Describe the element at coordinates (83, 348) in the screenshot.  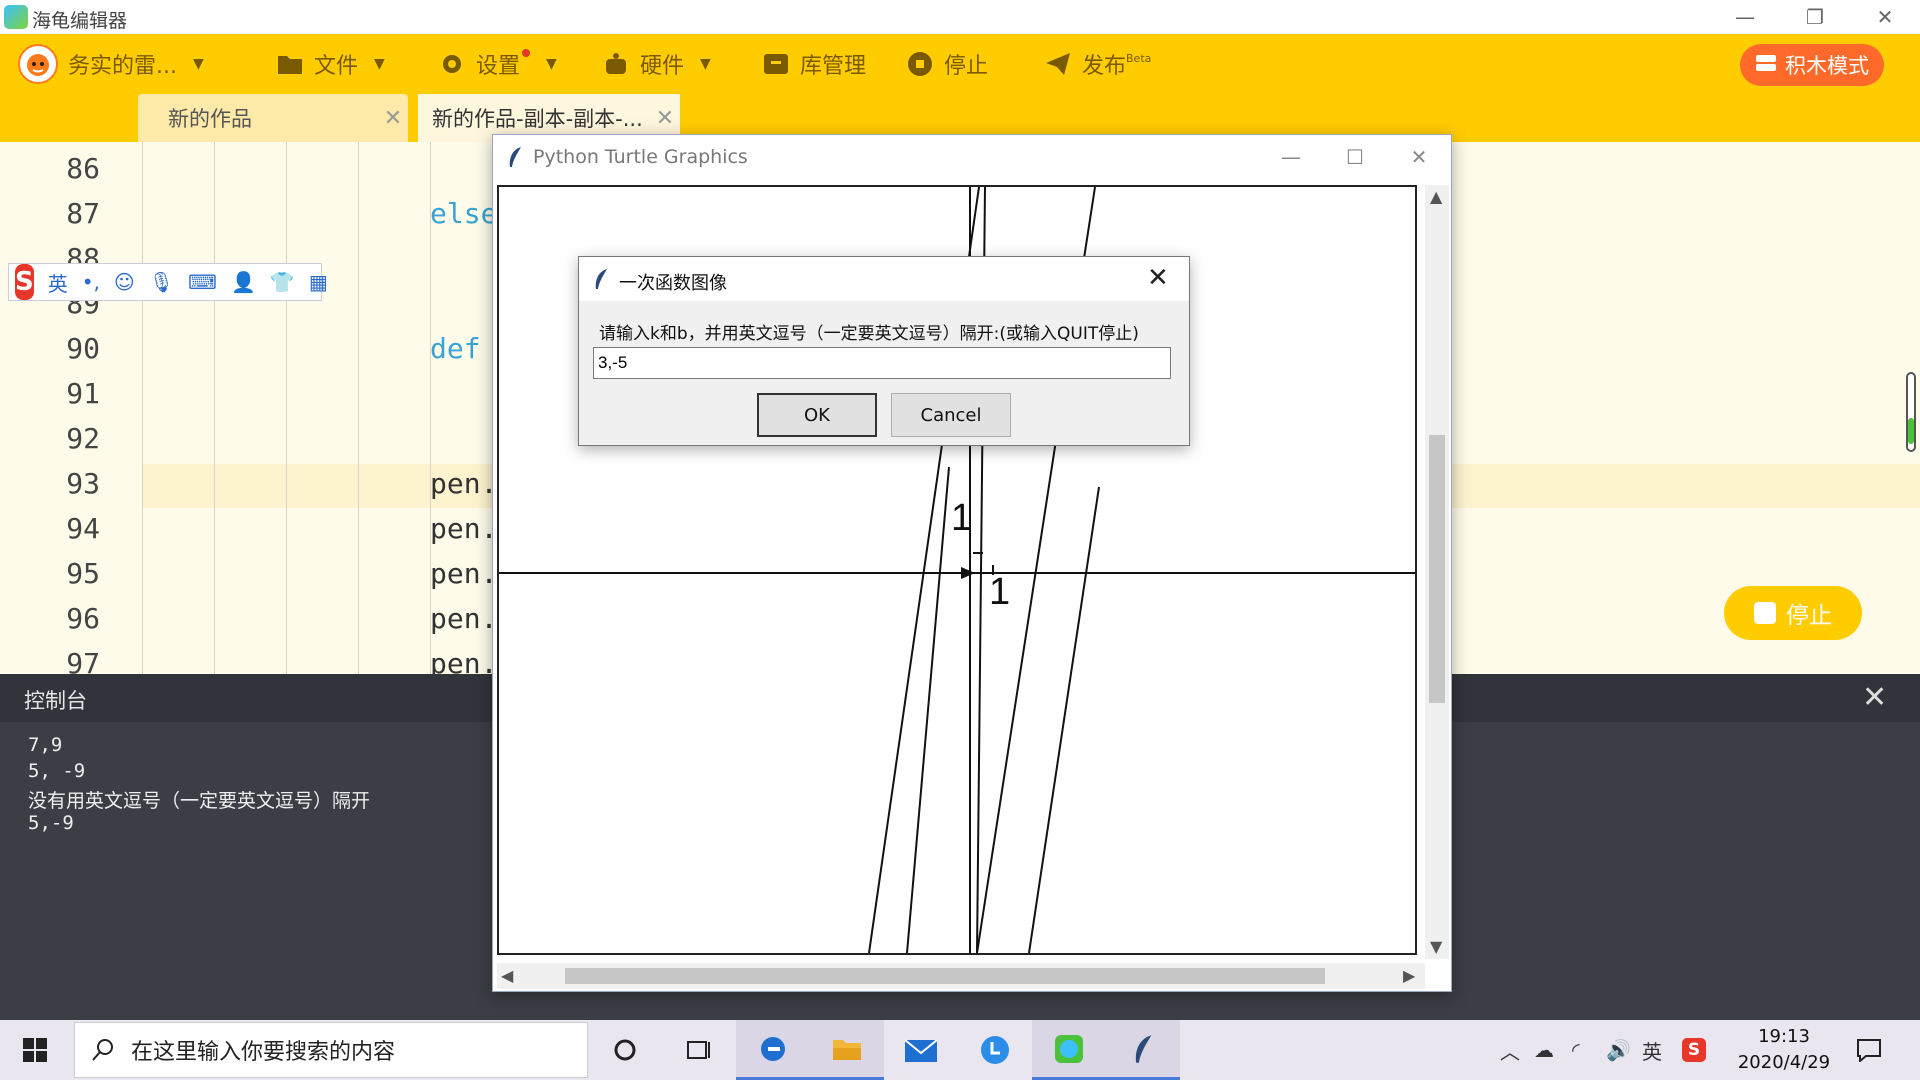
I see `line-number: 90` at that location.